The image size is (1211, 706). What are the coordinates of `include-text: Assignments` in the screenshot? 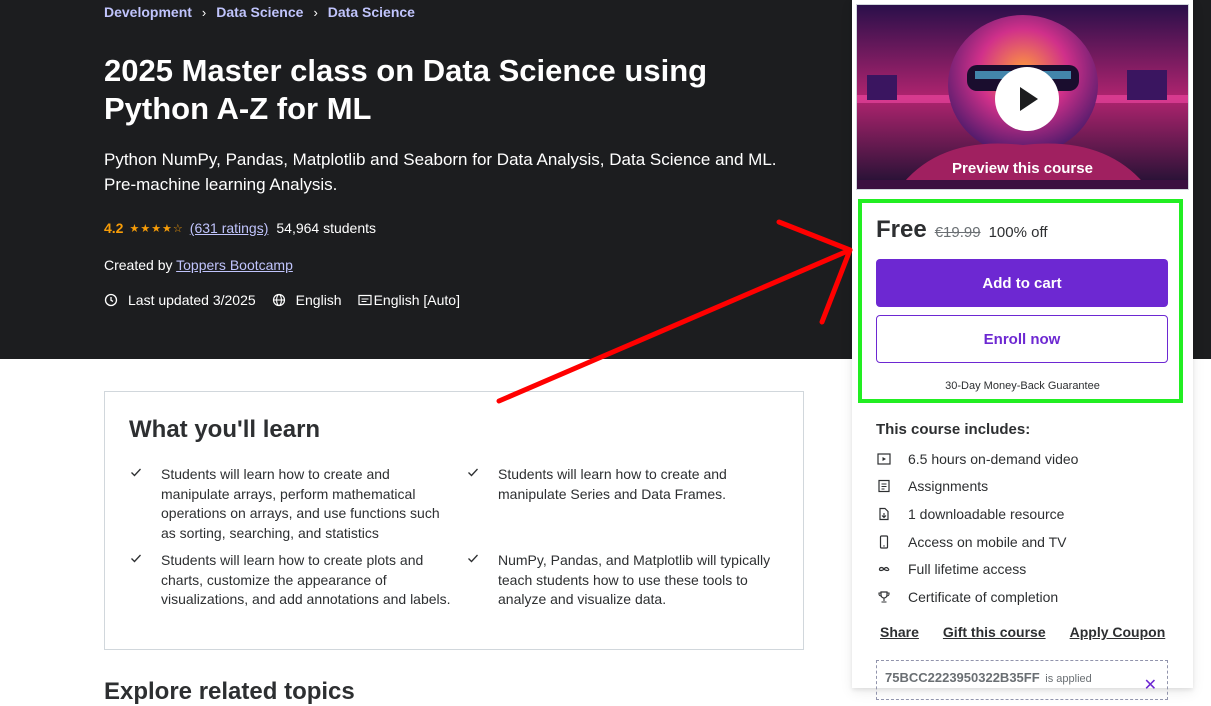 It's located at (948, 486).